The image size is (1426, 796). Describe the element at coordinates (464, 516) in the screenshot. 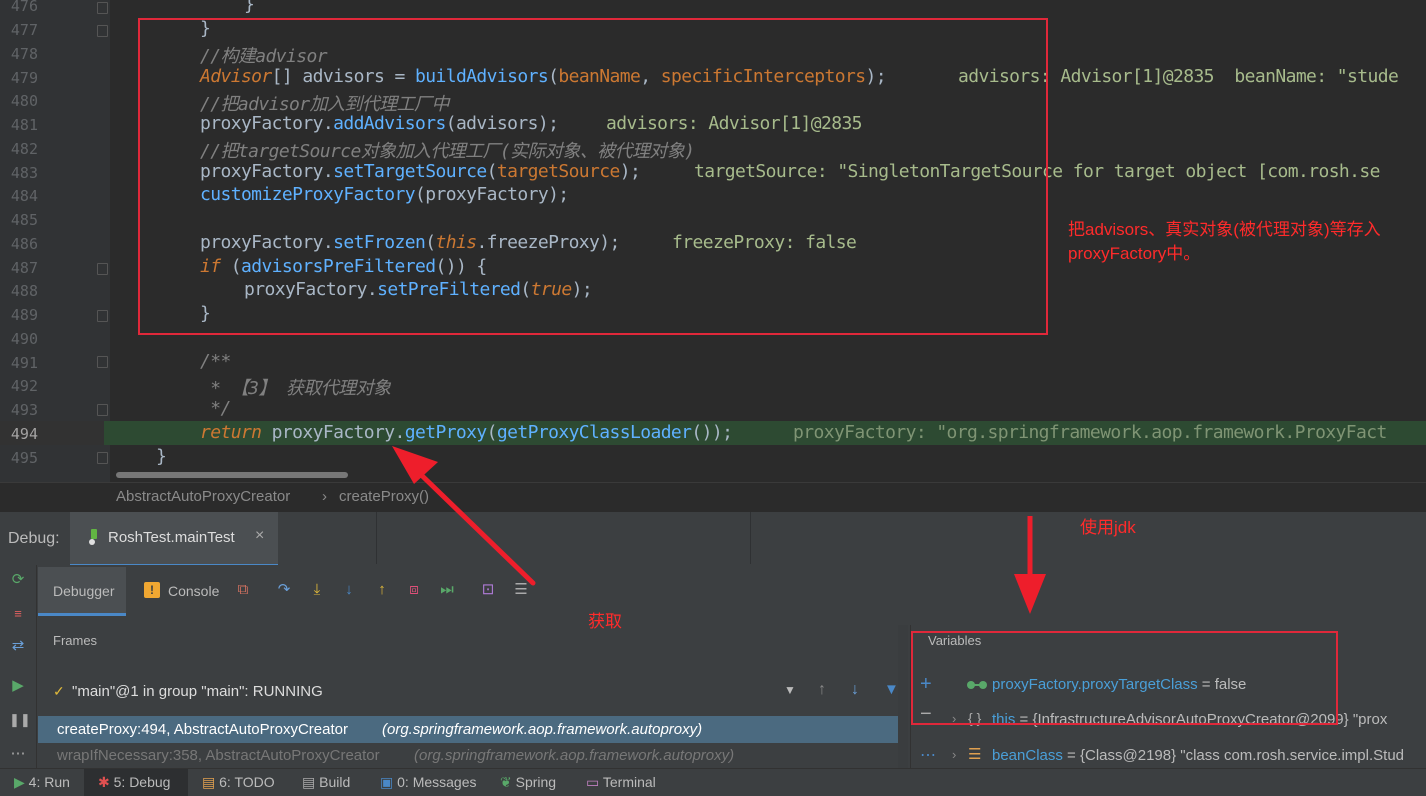

I see `arrow-get` at that location.